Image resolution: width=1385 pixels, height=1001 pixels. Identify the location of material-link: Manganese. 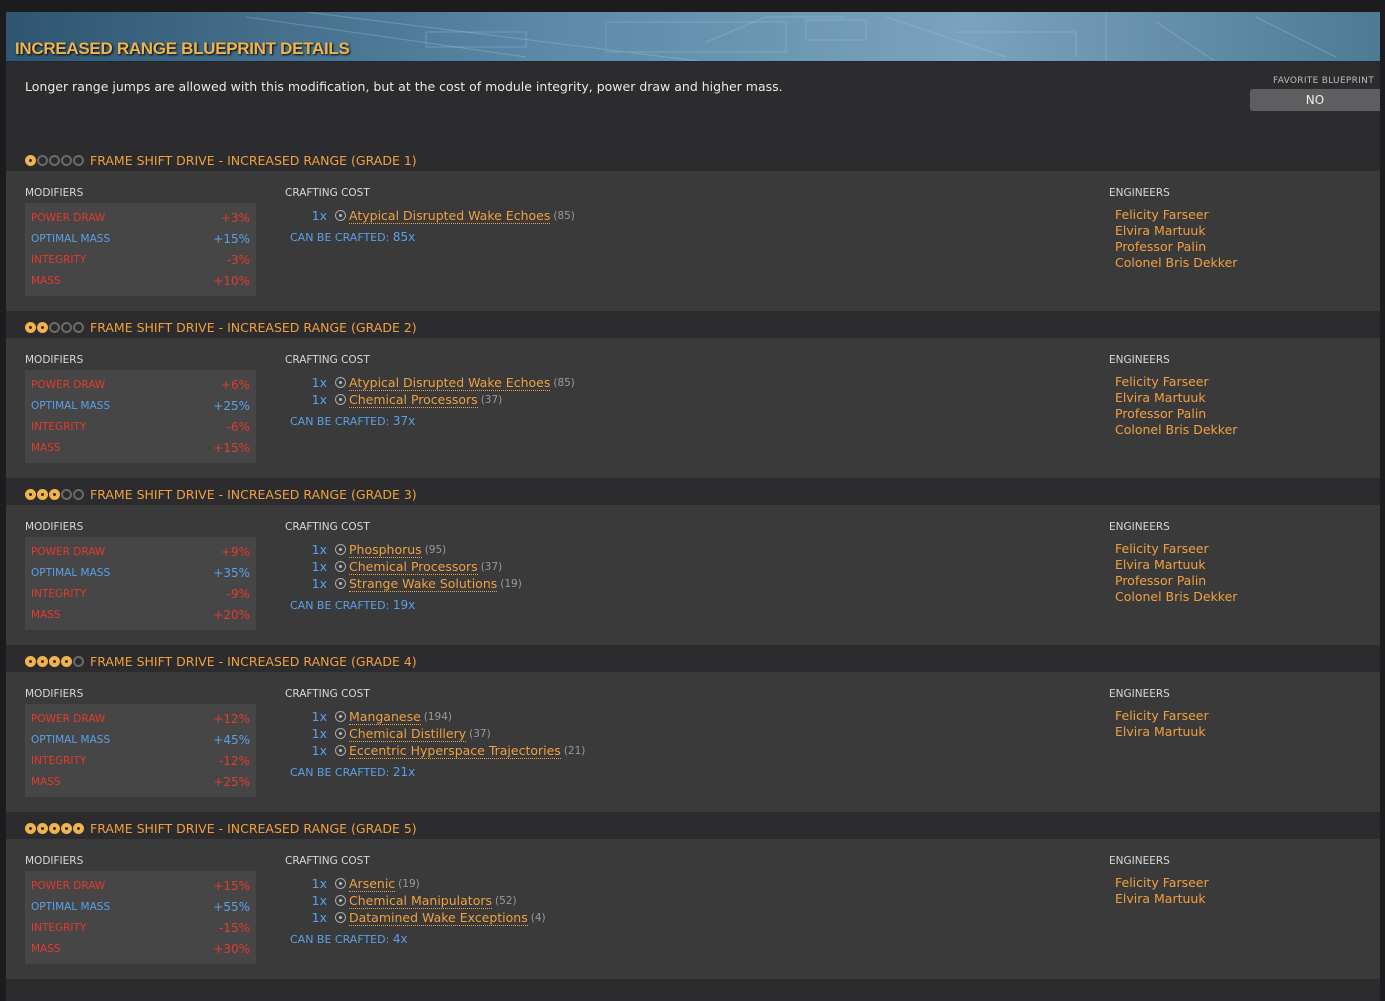
(385, 717).